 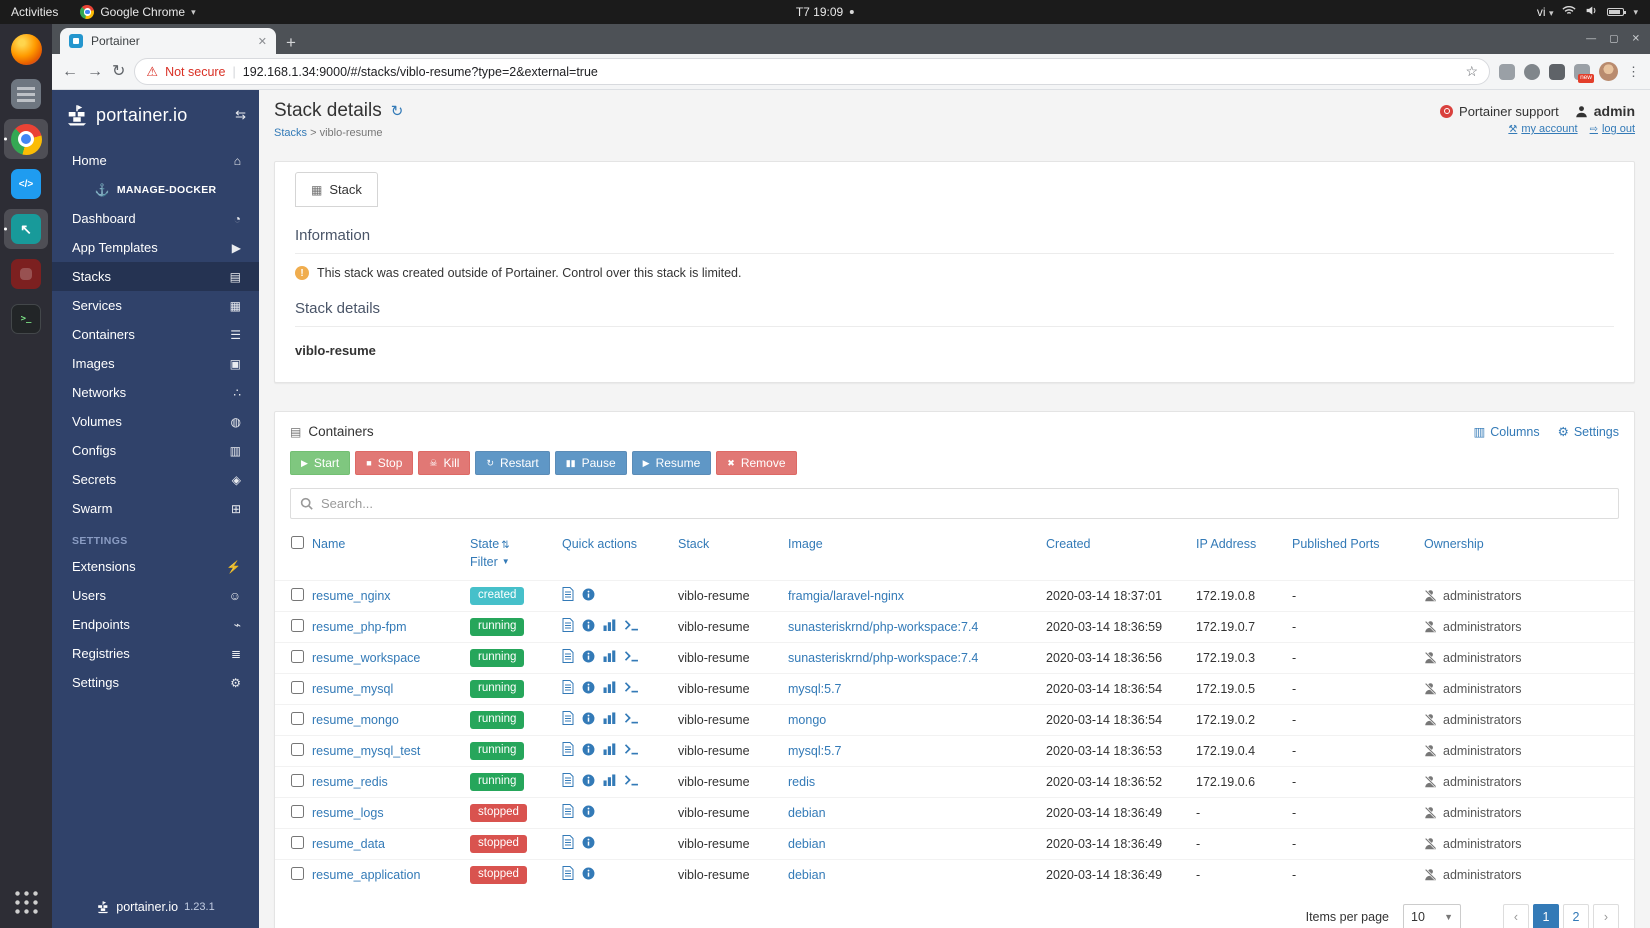 I want to click on table-settings-button: ⚙ Settings, so click(x=1588, y=432).